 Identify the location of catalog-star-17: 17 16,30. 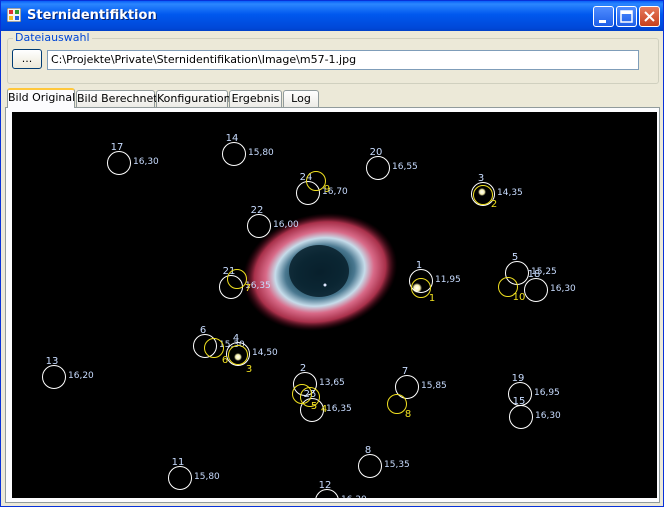
(133, 158).